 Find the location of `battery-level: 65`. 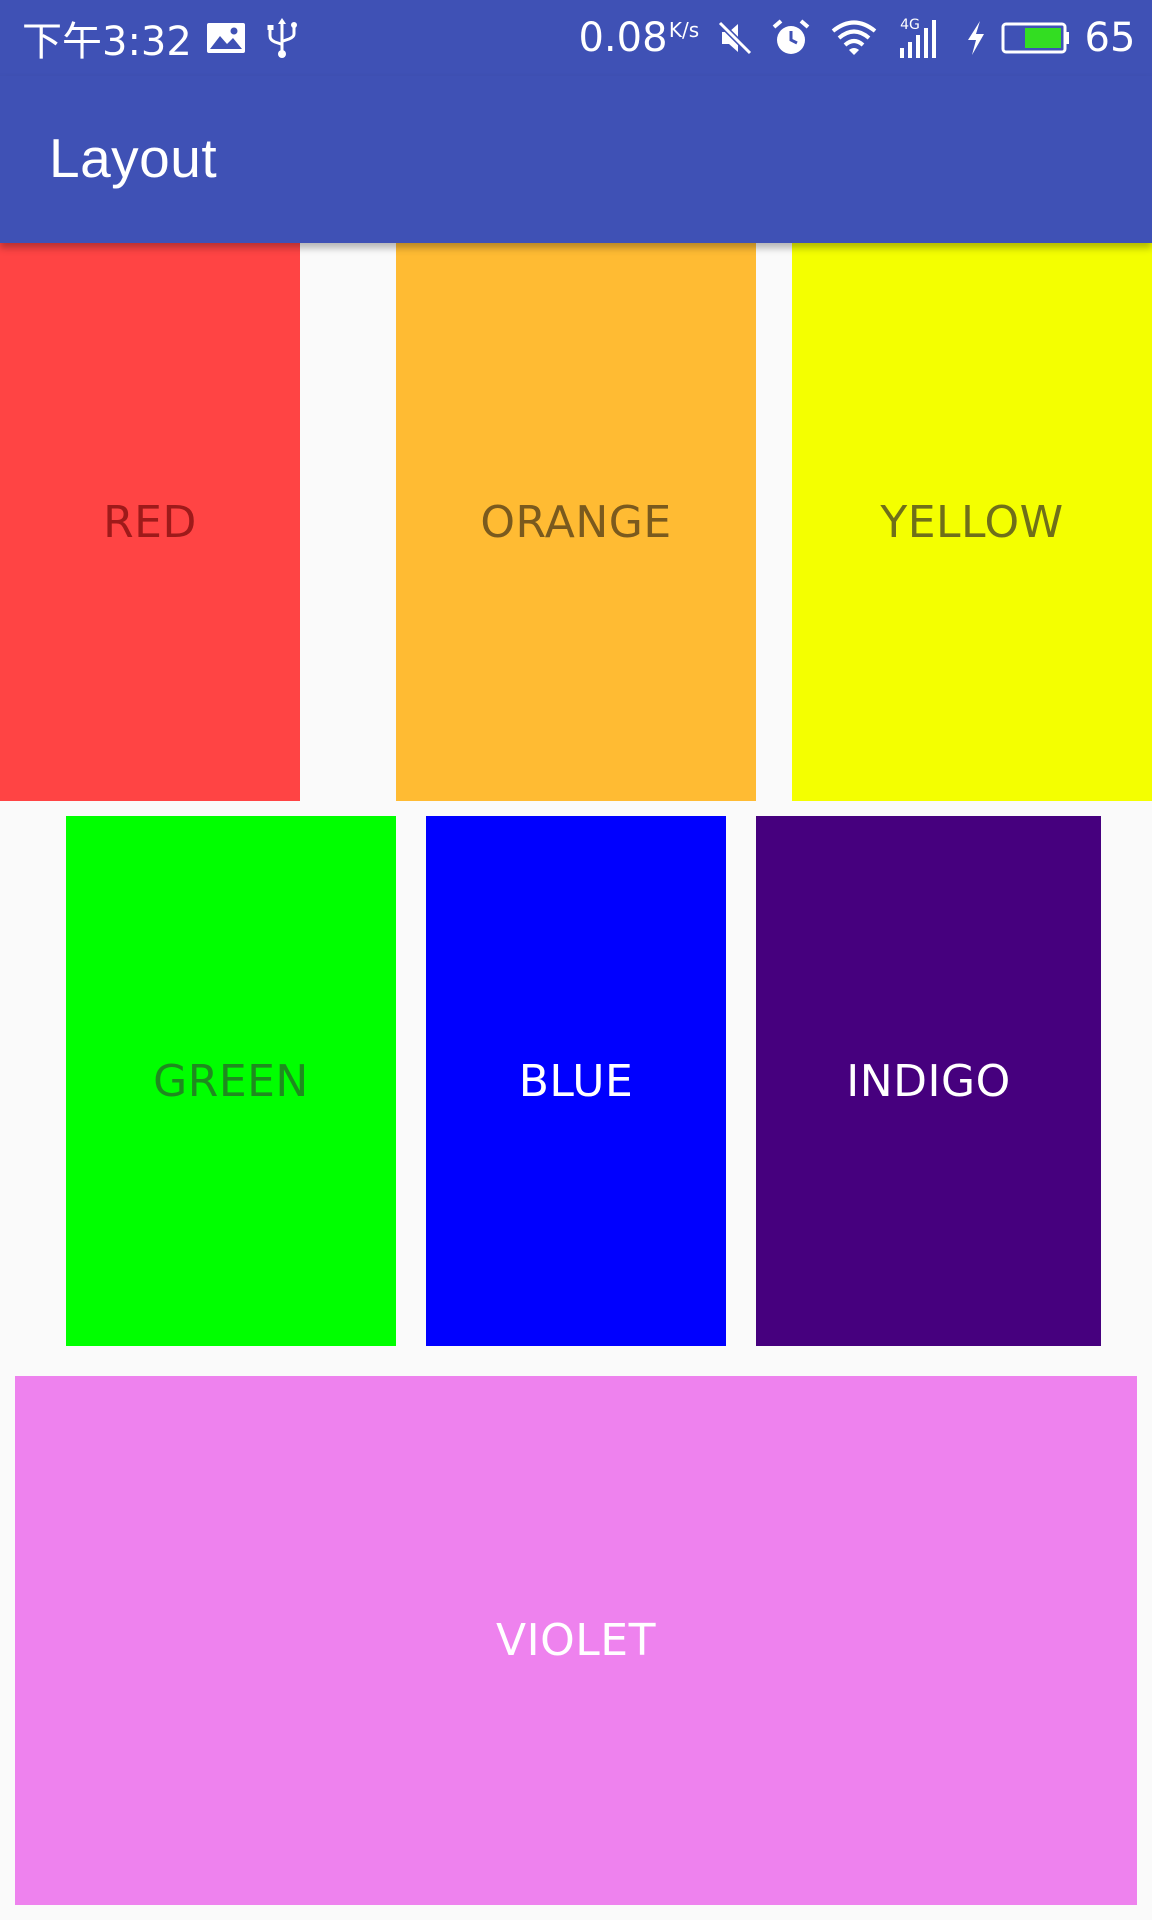

battery-level: 65 is located at coordinates (1110, 38).